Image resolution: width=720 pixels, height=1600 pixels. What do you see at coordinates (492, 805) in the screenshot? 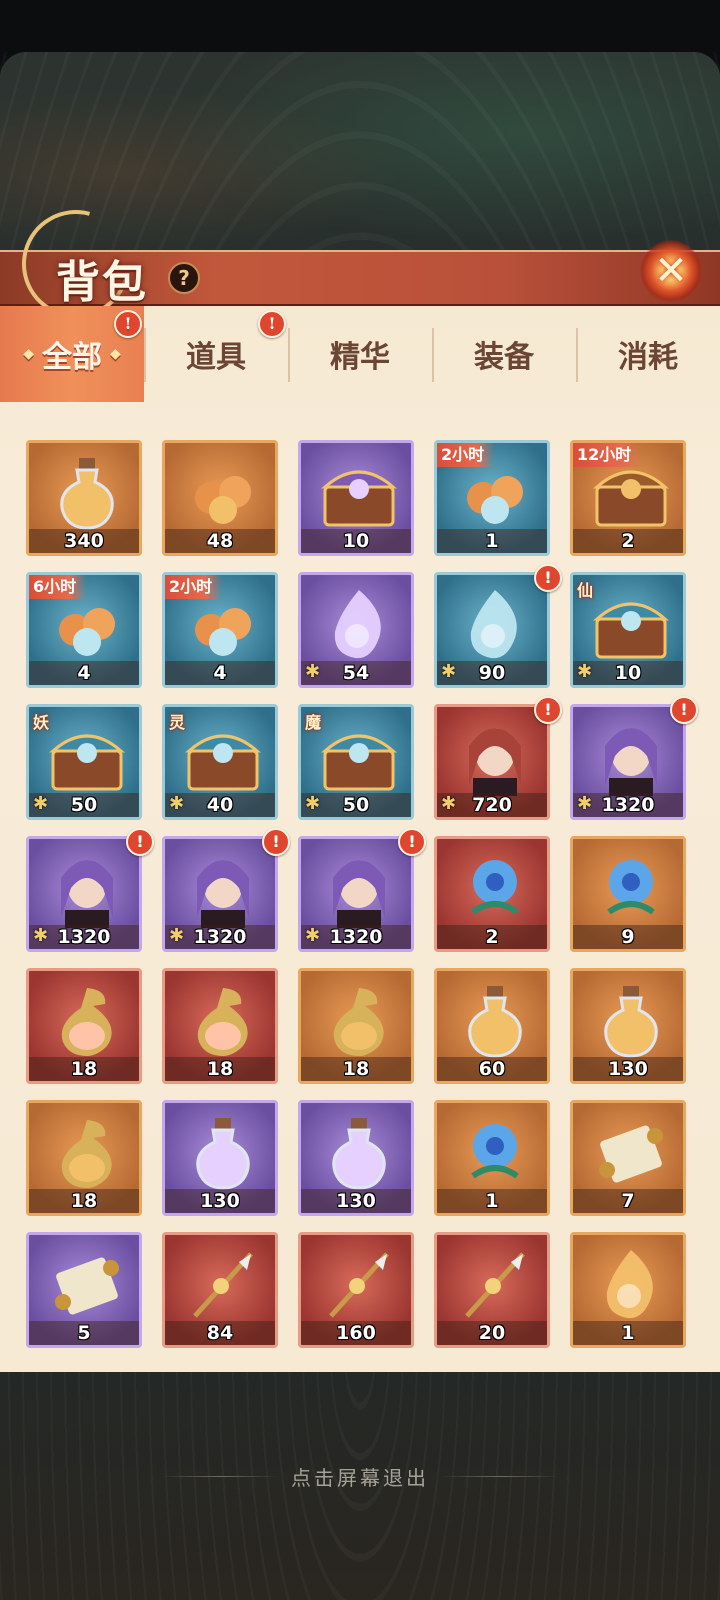
I see `item-quantity: 720` at bounding box center [492, 805].